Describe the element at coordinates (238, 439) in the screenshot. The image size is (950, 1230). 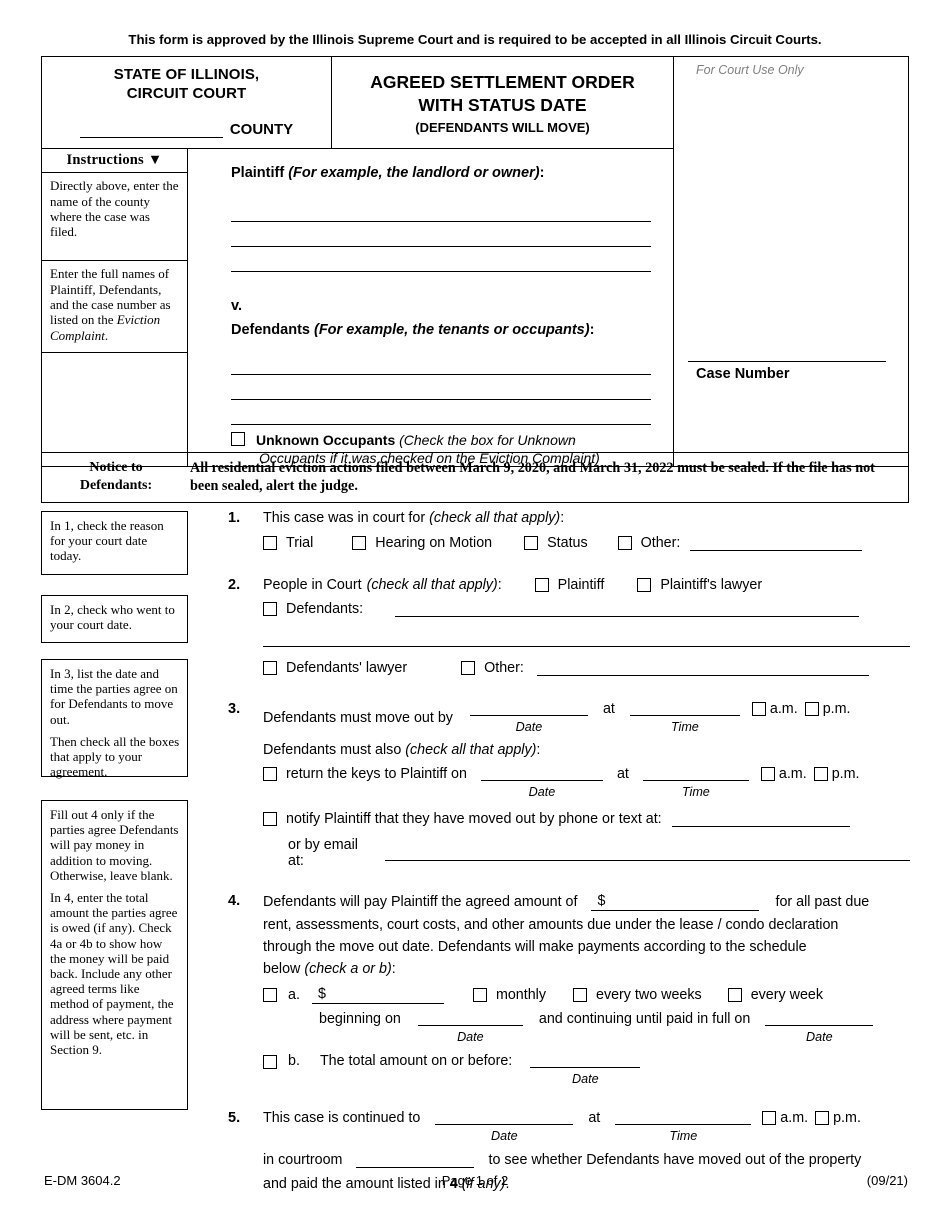
I see `unknown-occupants-checkbox` at that location.